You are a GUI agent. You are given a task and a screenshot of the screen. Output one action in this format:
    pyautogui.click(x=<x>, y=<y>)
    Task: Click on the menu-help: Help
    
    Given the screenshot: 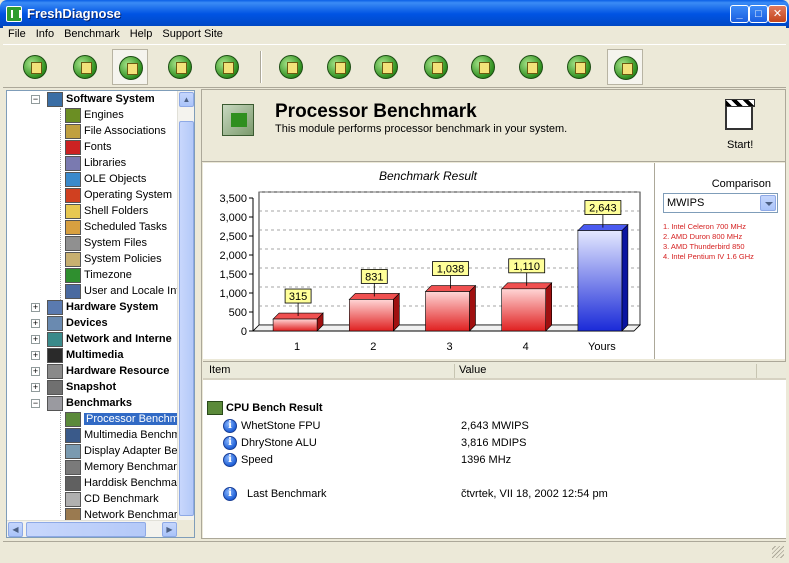 What is the action you would take?
    pyautogui.click(x=141, y=34)
    